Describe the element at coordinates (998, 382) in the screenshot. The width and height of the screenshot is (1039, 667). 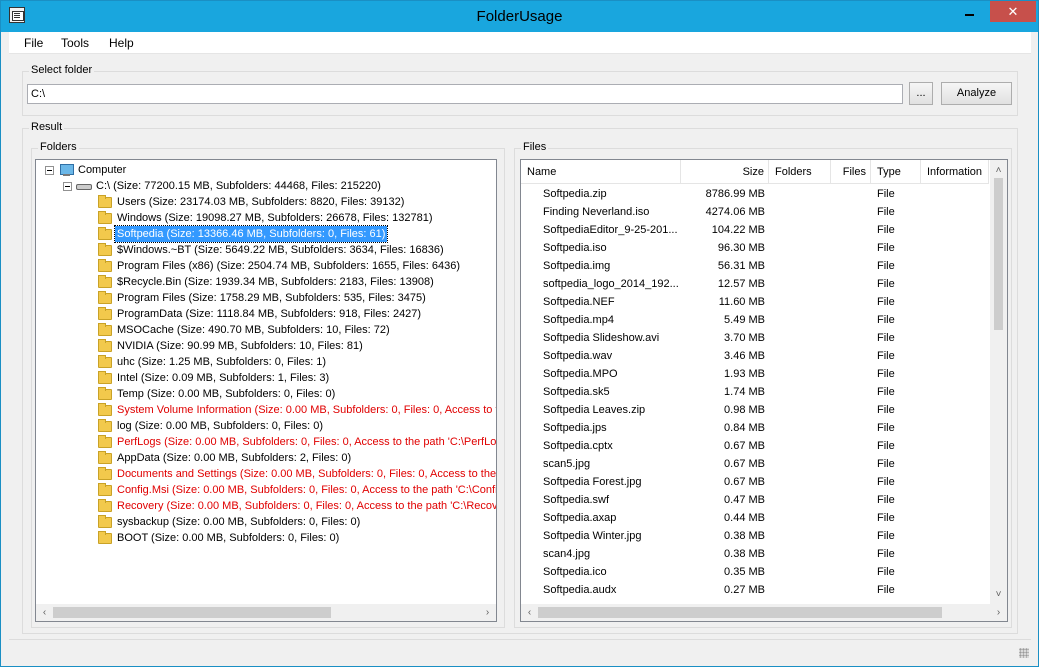
I see `files-vertical-scrollbar: ˄ ˅` at that location.